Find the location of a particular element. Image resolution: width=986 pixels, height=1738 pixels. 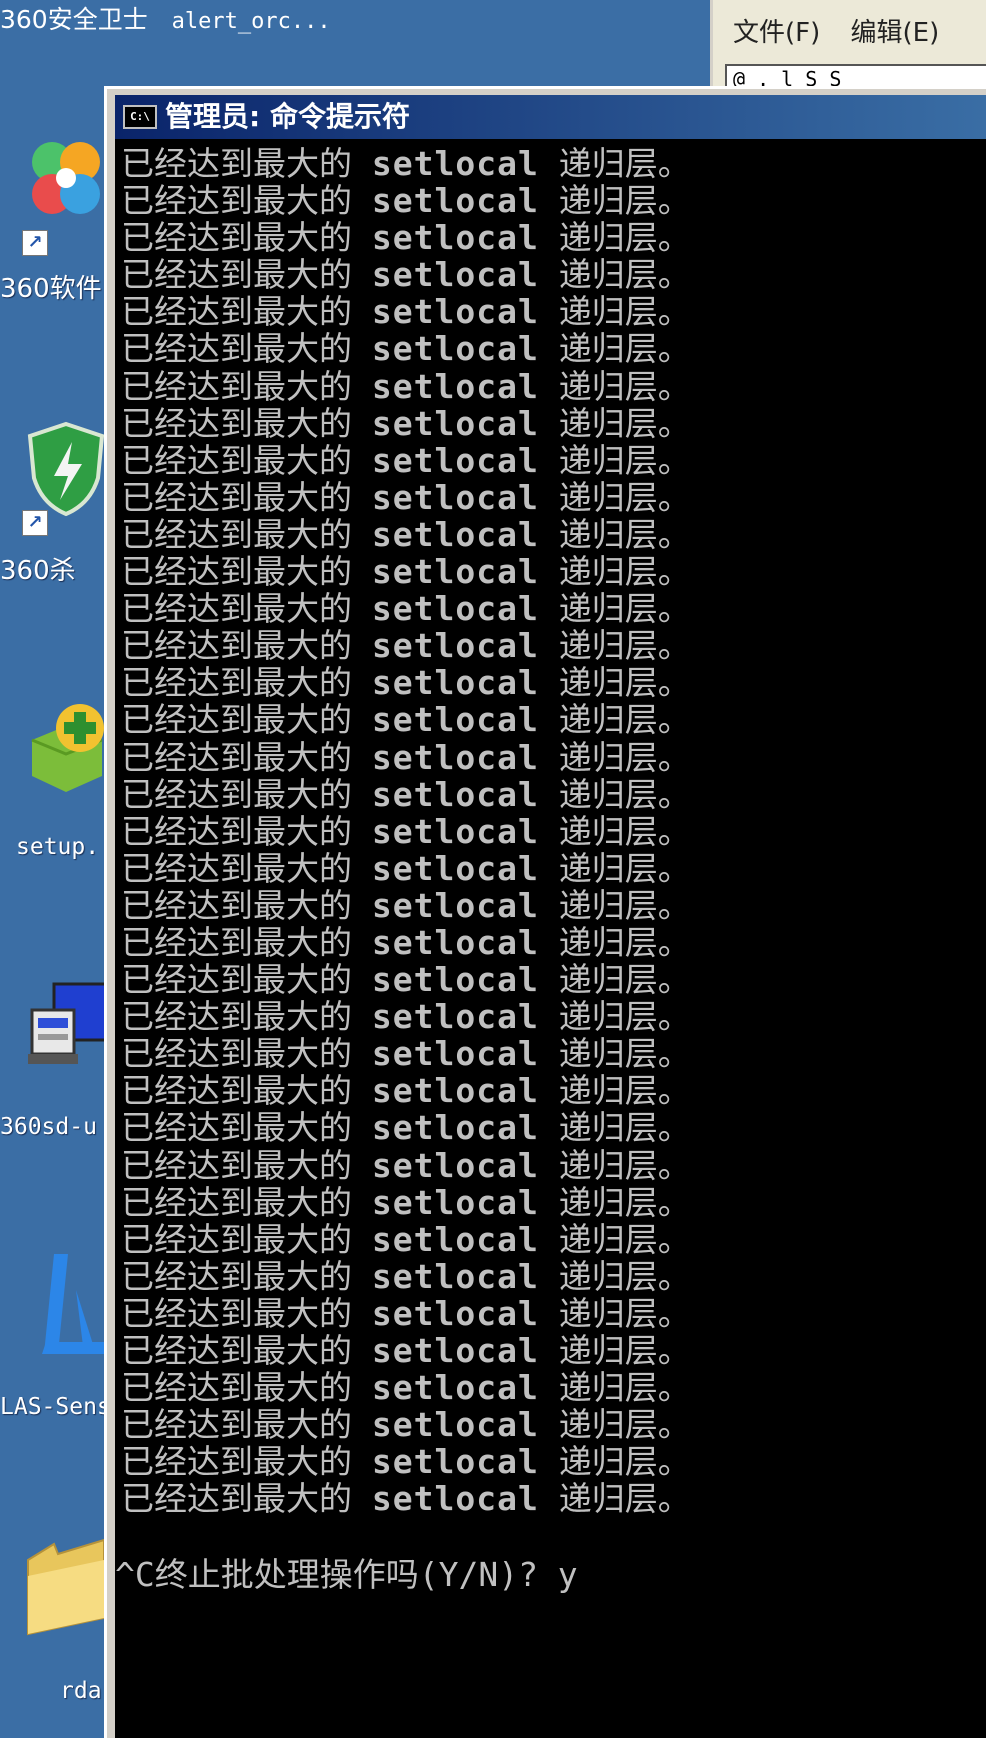

taskbar-item-360-safe: 360安全卫士 is located at coordinates (74, 19).